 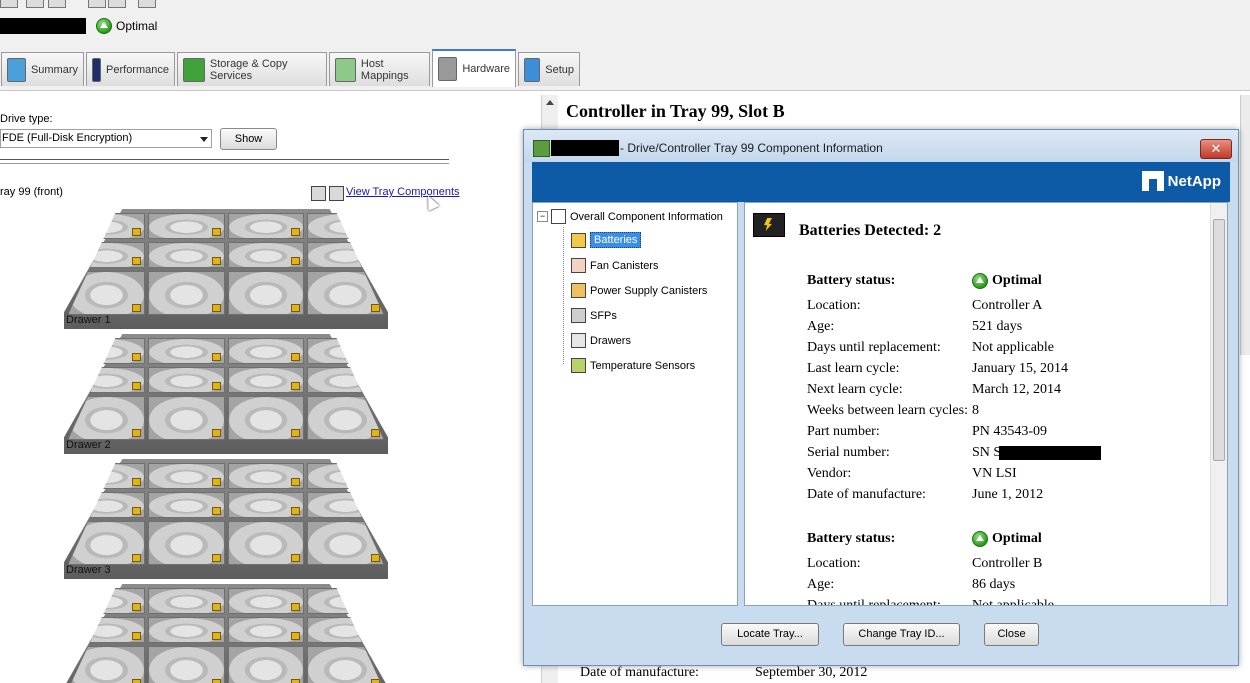 What do you see at coordinates (1008, 494) in the screenshot?
I see `detail-value: June 1, 2012` at bounding box center [1008, 494].